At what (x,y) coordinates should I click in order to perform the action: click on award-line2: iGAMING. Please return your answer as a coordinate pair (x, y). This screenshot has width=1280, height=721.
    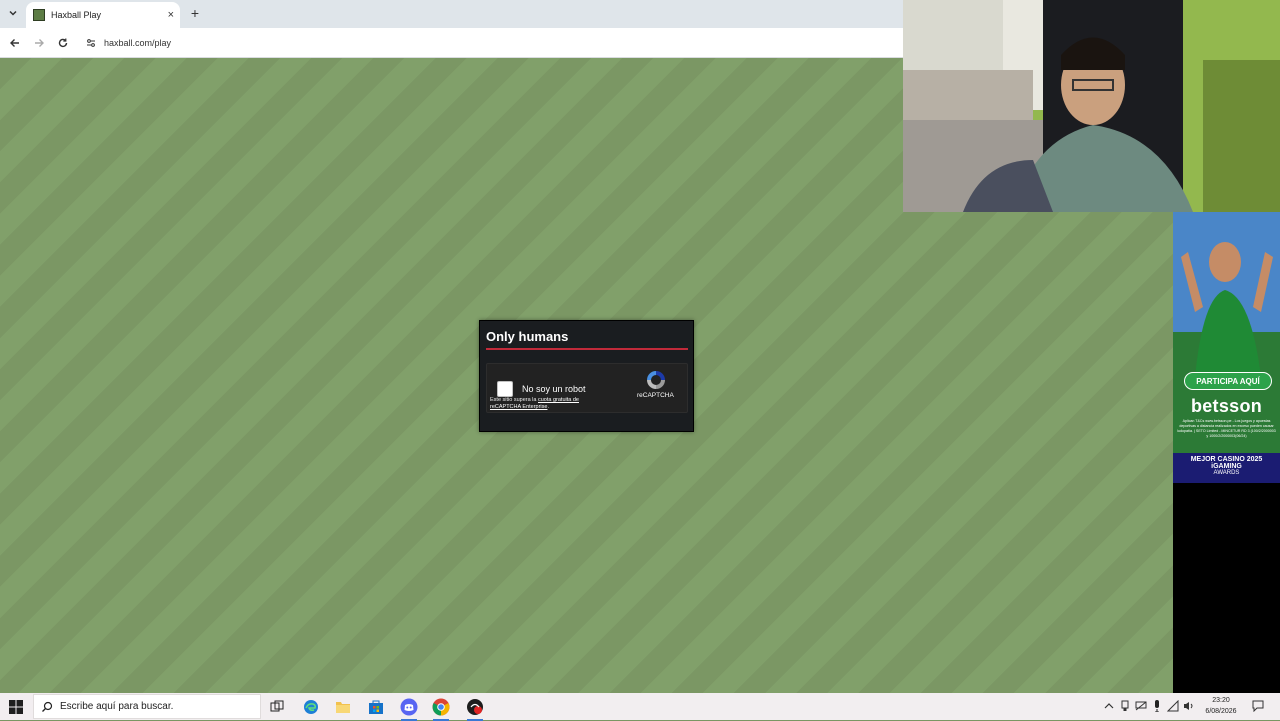
    Looking at the image, I should click on (1226, 466).